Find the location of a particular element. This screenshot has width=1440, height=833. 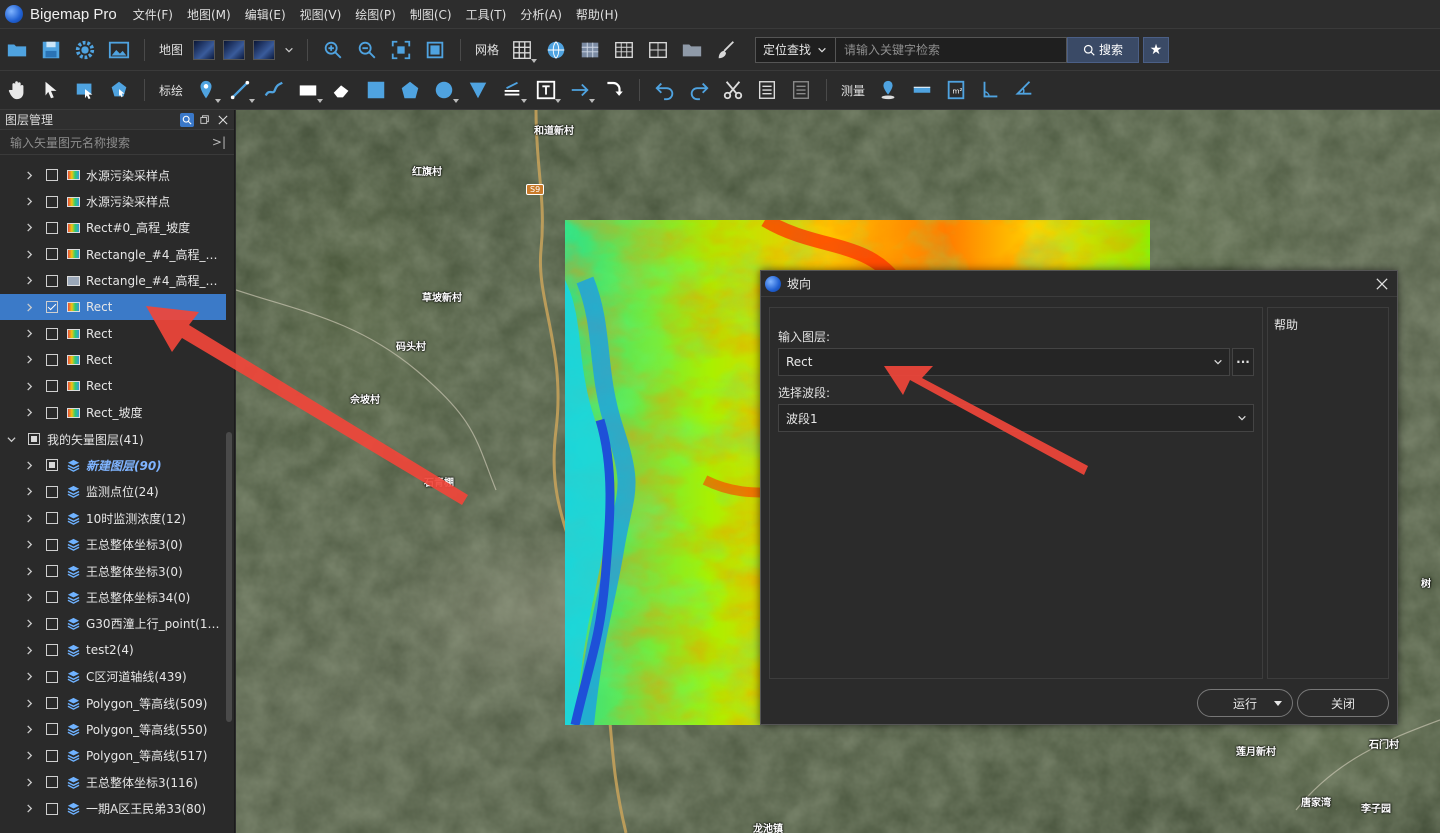

square-tool-button is located at coordinates (376, 90).